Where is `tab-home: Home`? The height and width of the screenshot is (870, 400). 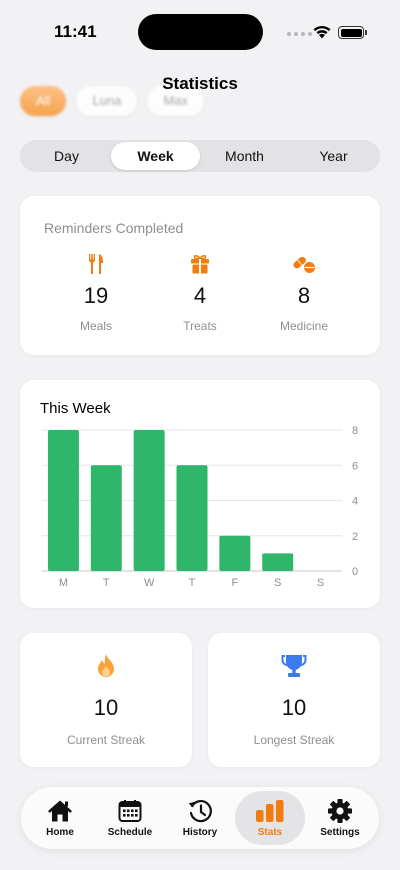 tab-home: Home is located at coordinates (60, 818).